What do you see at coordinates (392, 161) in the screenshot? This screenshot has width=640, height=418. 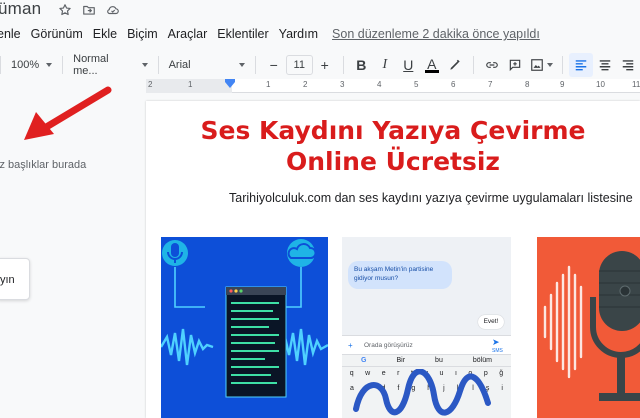 I see `heading-line-2: Online Ücretsiz` at bounding box center [392, 161].